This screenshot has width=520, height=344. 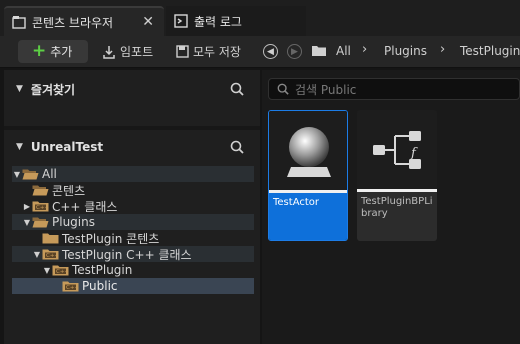 What do you see at coordinates (326, 89) in the screenshot?
I see `search-placeholder: 검색 Public` at bounding box center [326, 89].